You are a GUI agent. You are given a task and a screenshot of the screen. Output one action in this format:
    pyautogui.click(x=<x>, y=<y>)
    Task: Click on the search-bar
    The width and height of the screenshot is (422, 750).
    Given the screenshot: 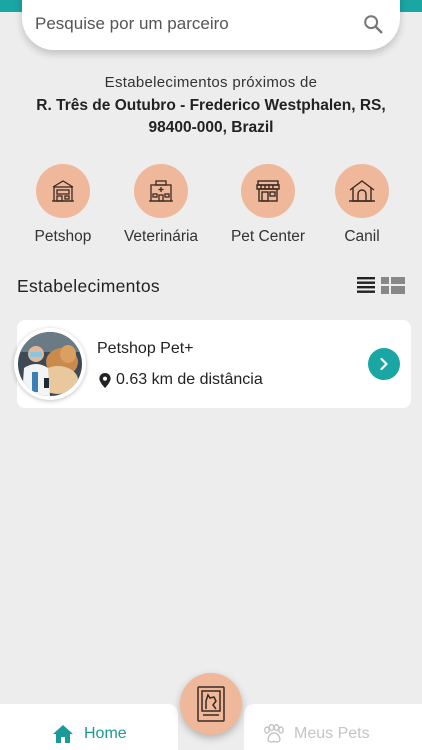 What is the action you would take?
    pyautogui.click(x=211, y=25)
    